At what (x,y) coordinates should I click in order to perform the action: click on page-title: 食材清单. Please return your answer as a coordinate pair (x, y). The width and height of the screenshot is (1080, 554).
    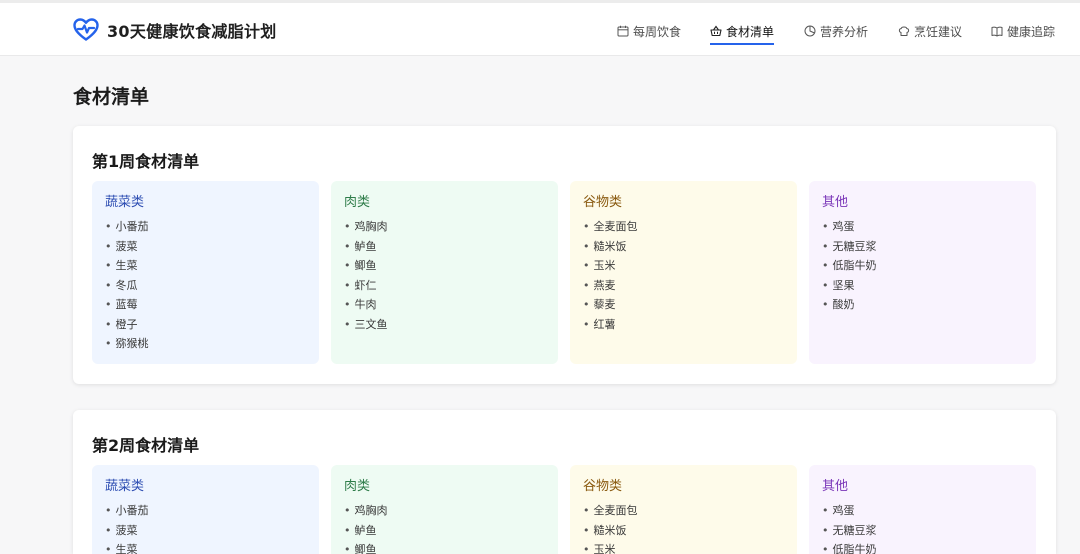
    Looking at the image, I should click on (111, 97).